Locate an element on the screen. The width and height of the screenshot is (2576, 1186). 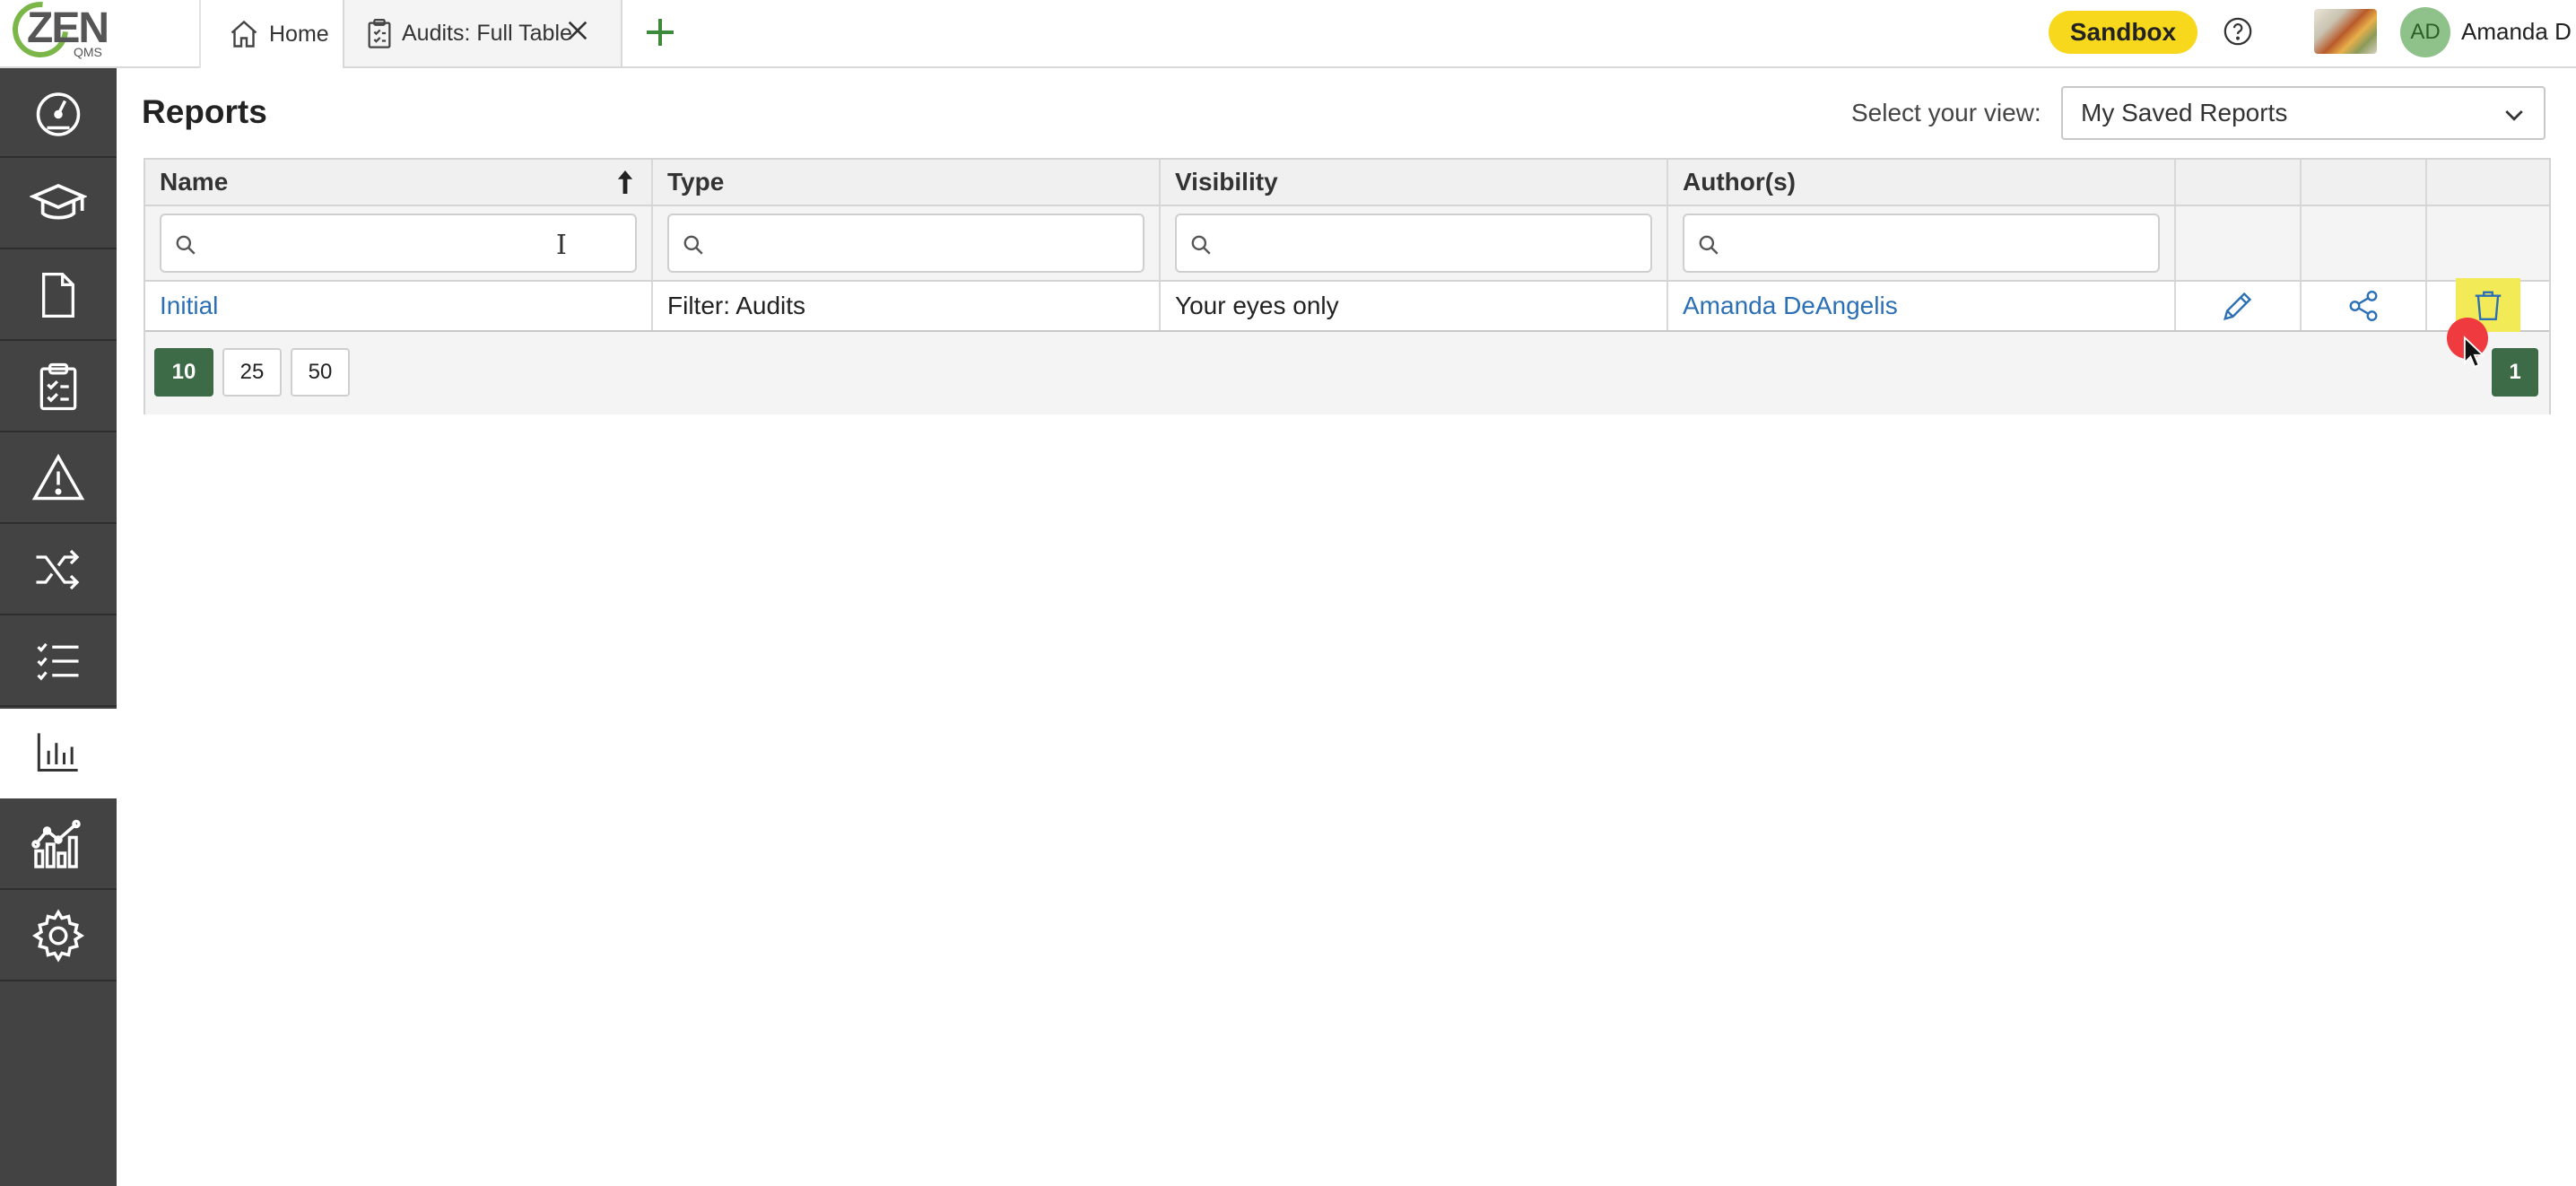
column-header-visibility: Visibility is located at coordinates (1414, 182).